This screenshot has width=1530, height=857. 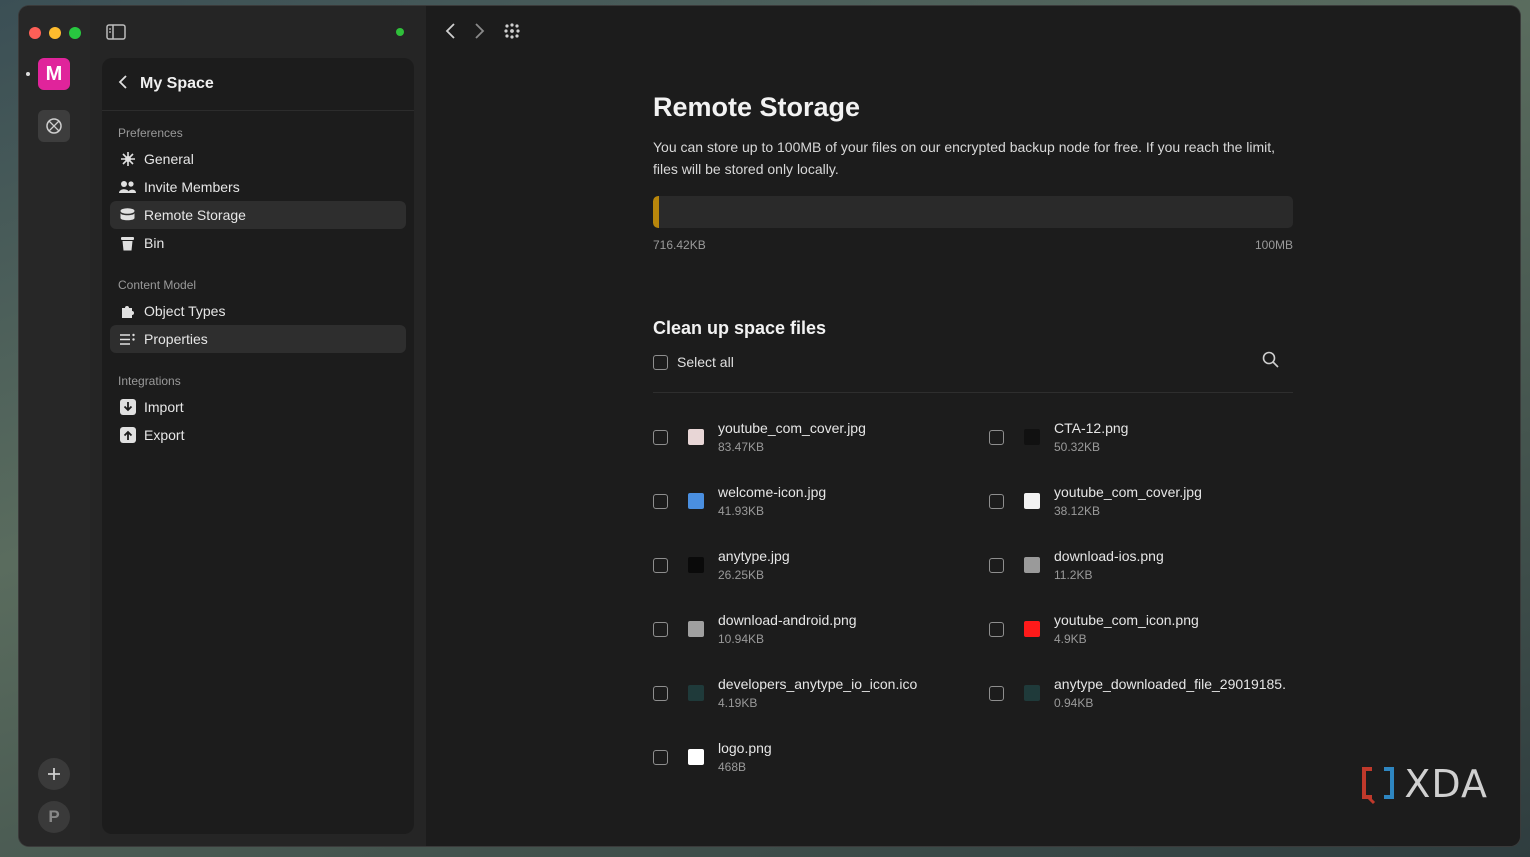 I want to click on select-all-checkbox, so click(x=660, y=362).